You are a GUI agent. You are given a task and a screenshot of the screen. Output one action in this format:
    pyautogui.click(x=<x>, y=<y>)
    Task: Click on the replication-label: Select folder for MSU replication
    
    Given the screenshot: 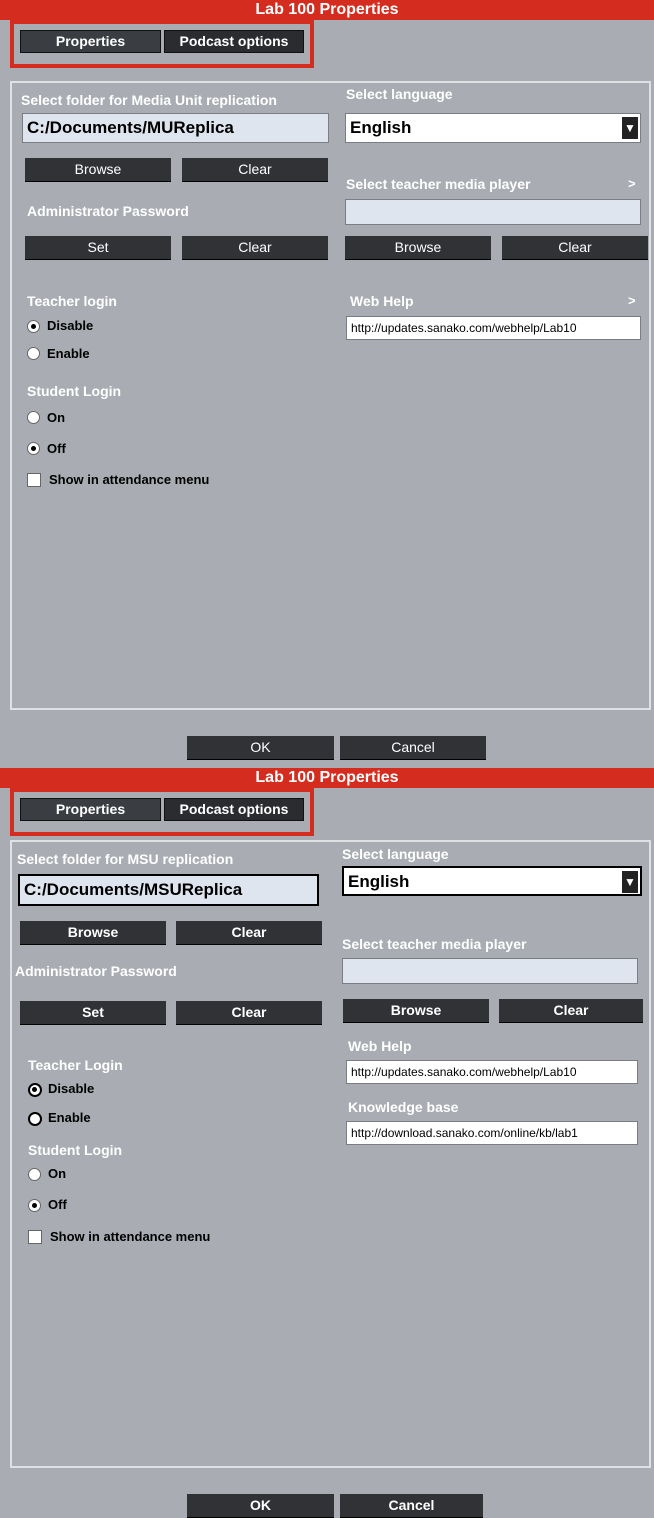 What is the action you would take?
    pyautogui.click(x=125, y=859)
    